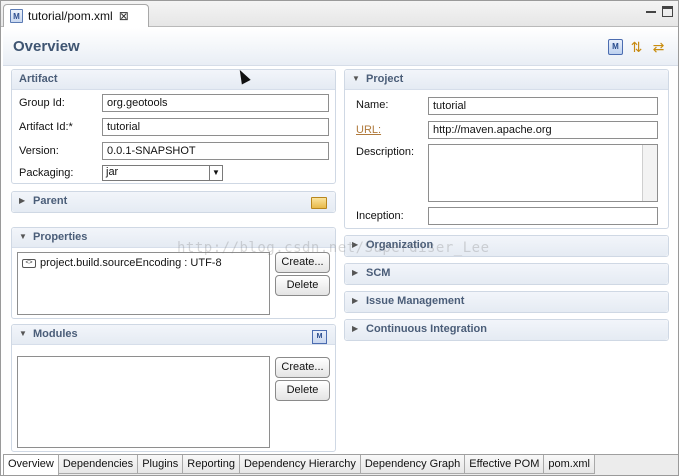  Describe the element at coordinates (651, 10) in the screenshot. I see `minimize-icon` at that location.